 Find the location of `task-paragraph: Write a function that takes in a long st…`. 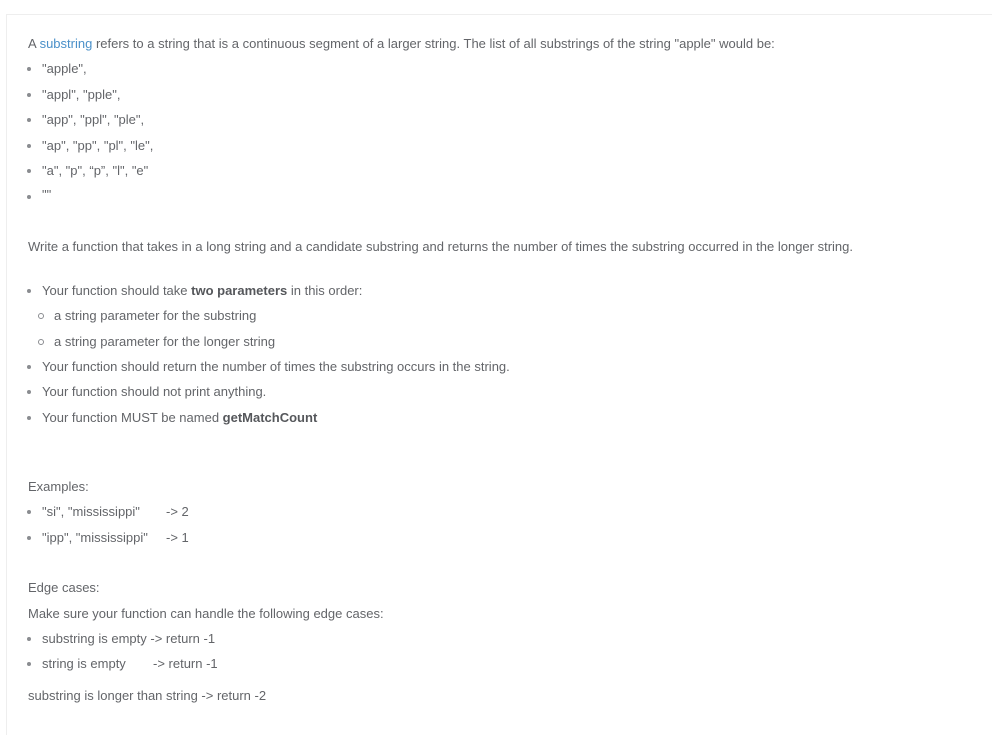

task-paragraph: Write a function that takes in a long st… is located at coordinates (440, 246).